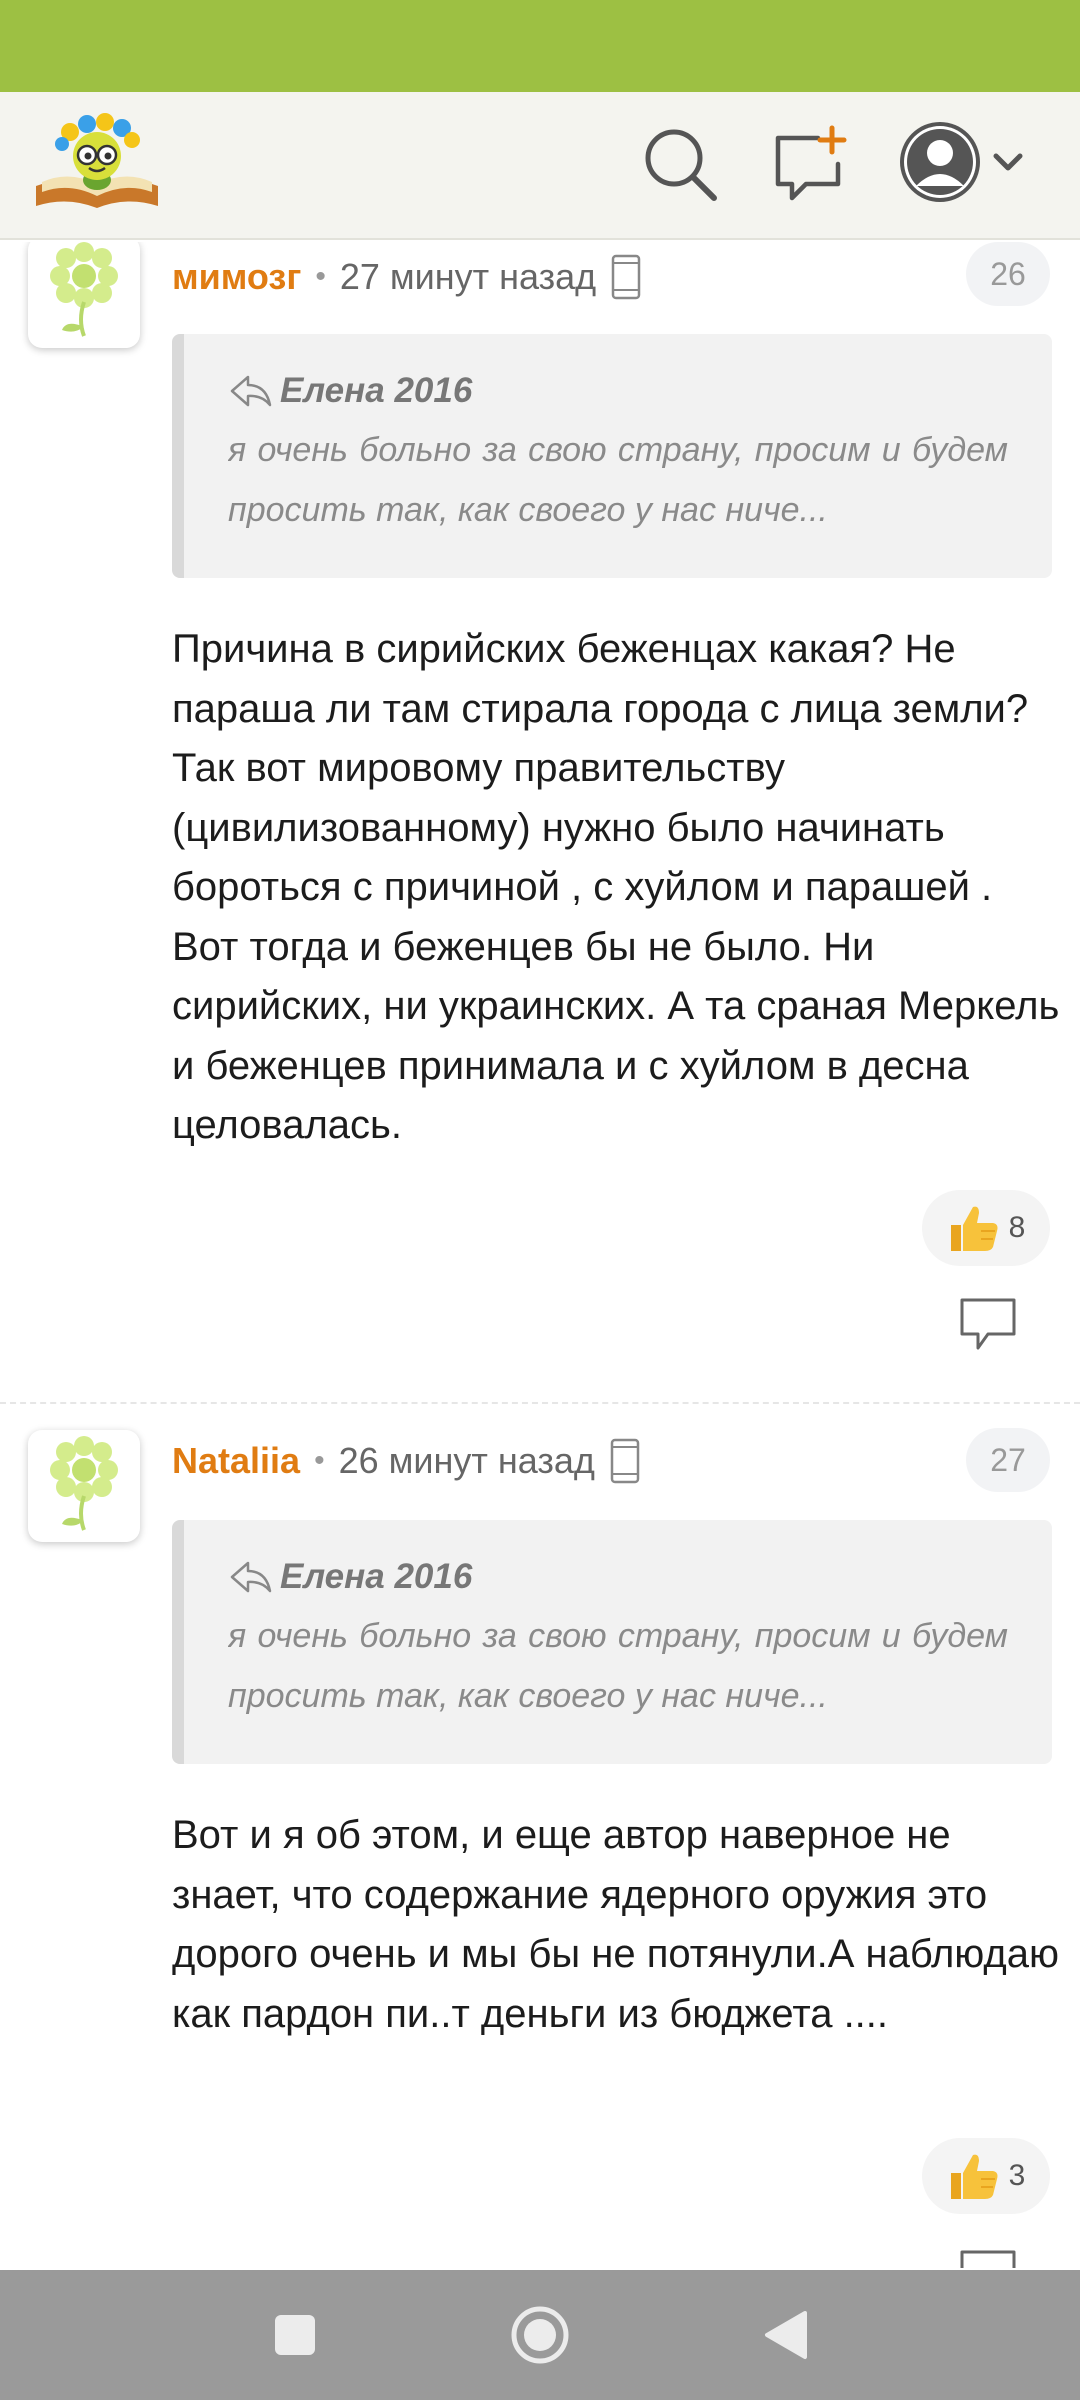  Describe the element at coordinates (468, 276) in the screenshot. I see `comment-time: 27 минут назад` at that location.